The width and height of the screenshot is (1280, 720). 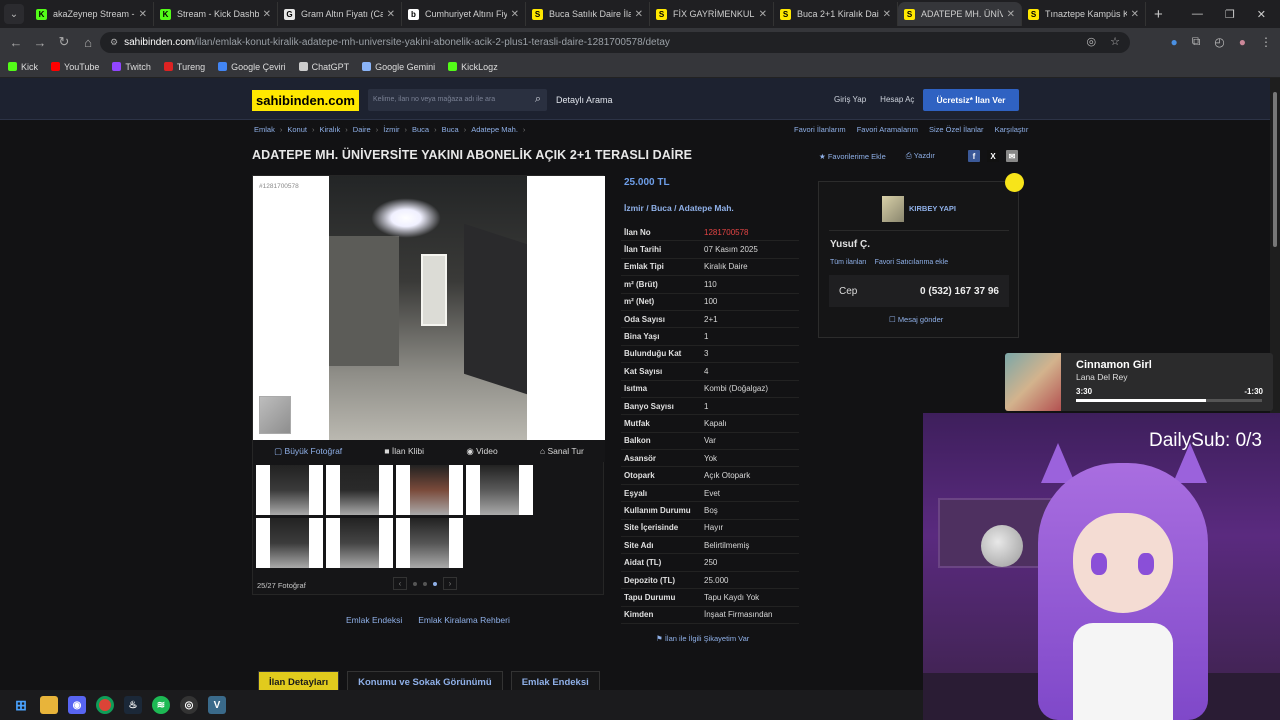 I want to click on menu-icon: ⋮, so click(x=1266, y=42).